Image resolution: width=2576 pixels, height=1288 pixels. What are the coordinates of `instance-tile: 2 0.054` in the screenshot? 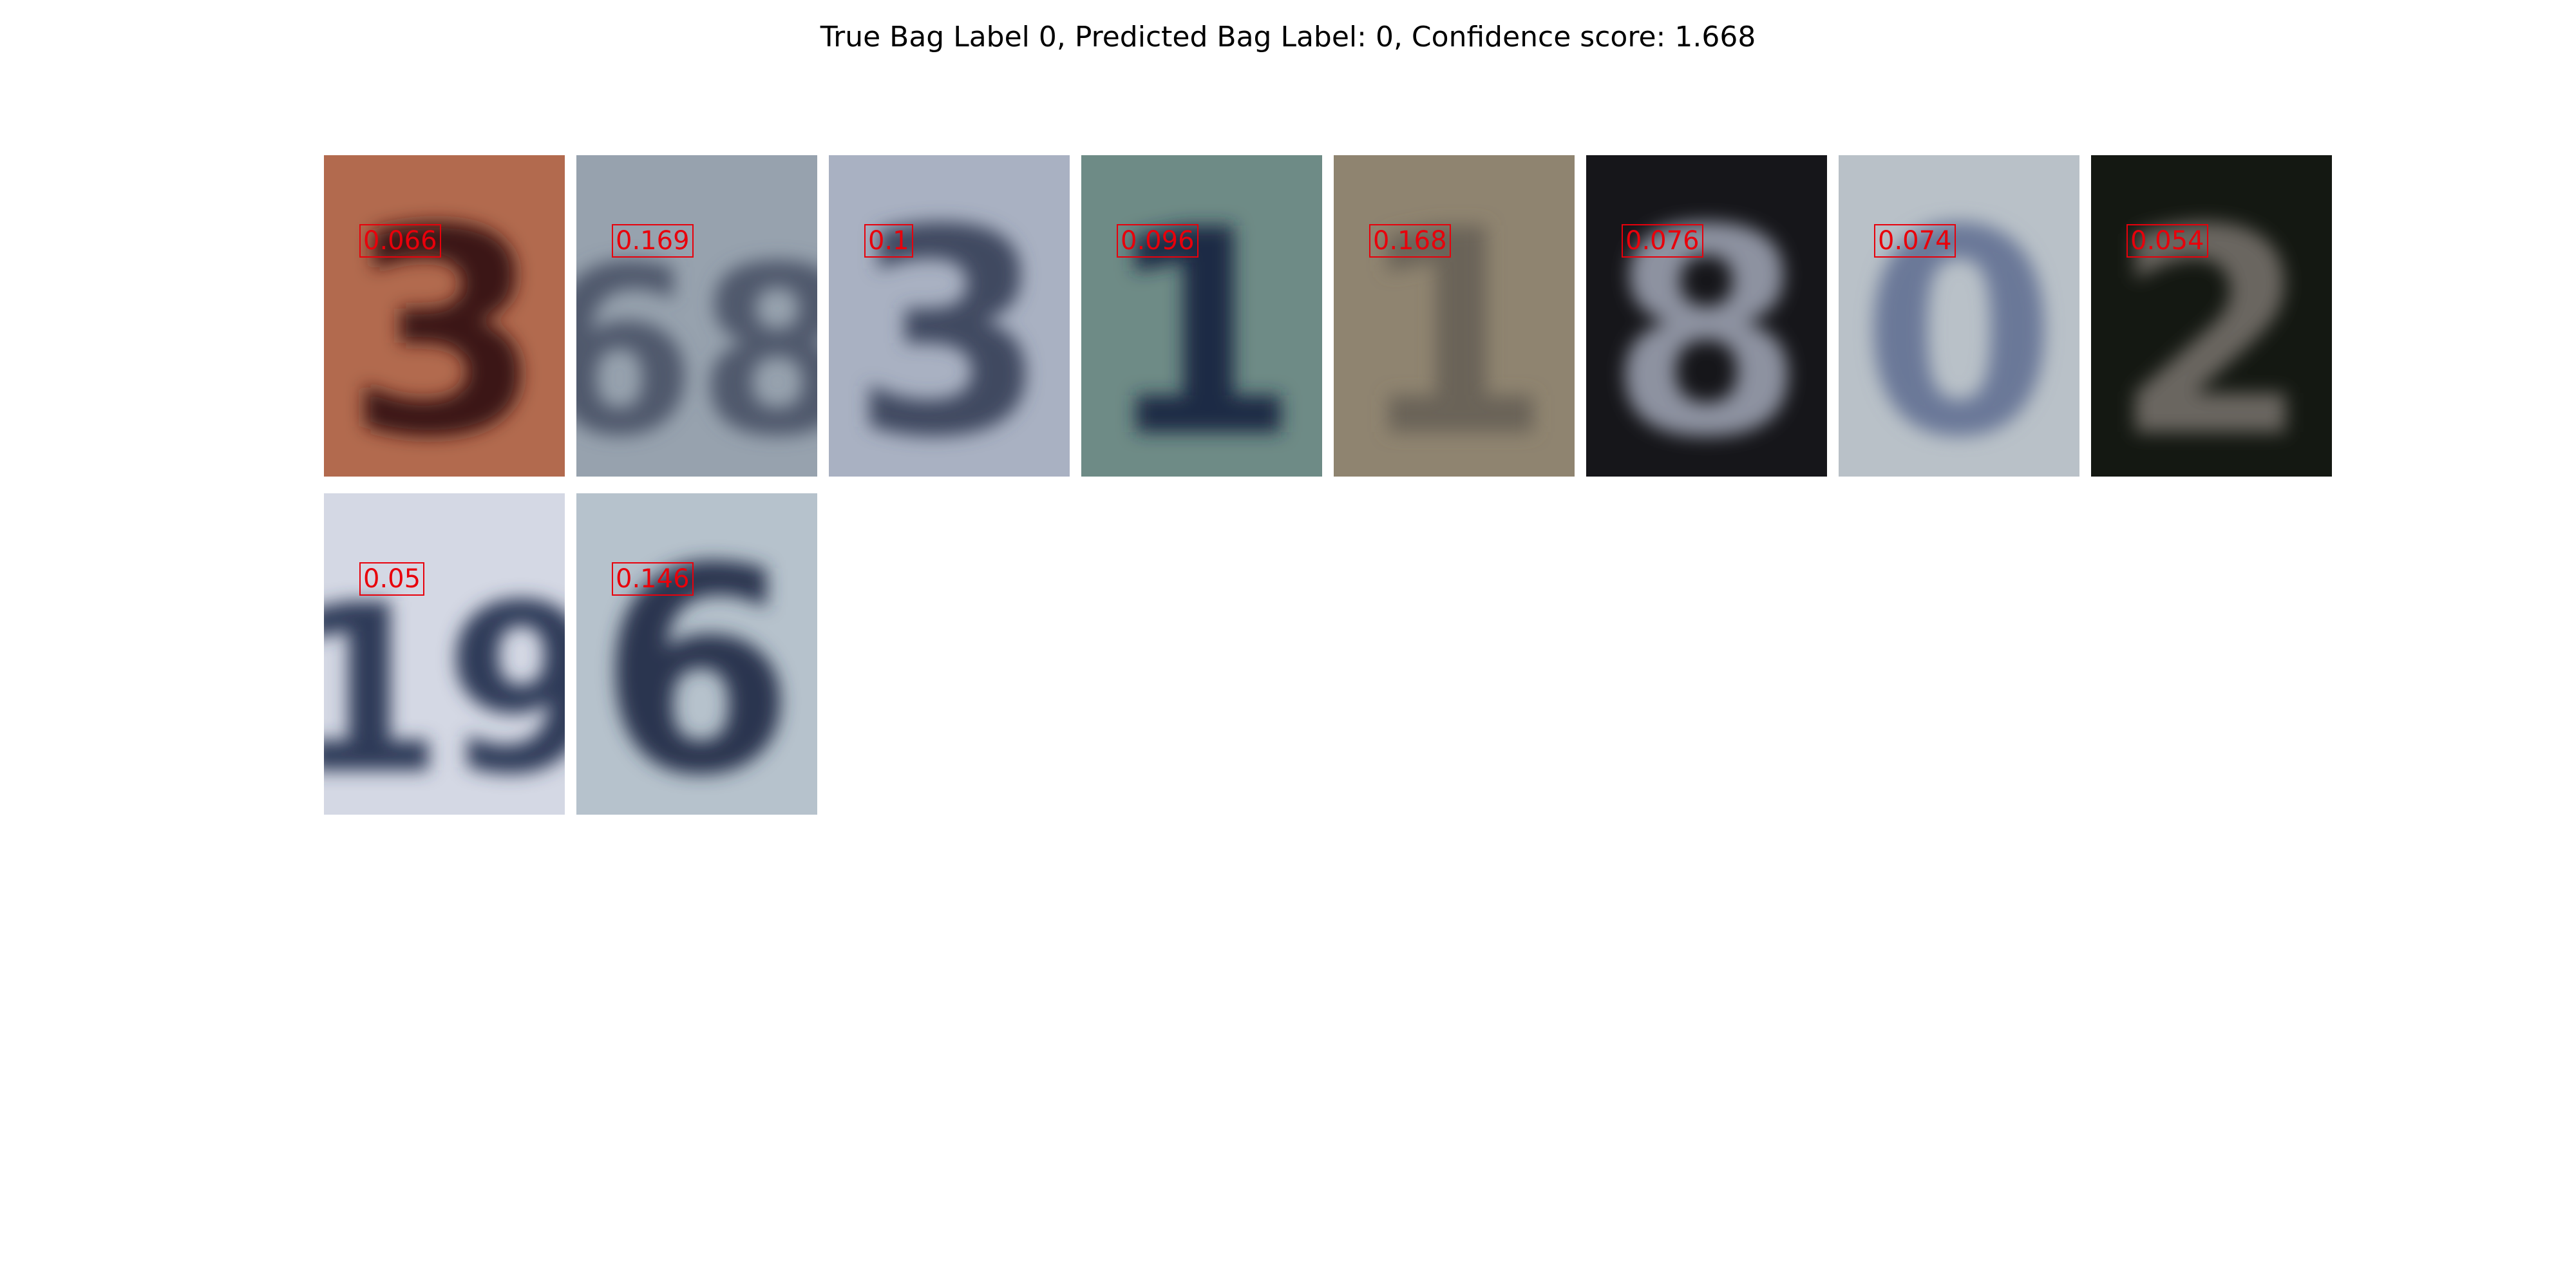 It's located at (2211, 316).